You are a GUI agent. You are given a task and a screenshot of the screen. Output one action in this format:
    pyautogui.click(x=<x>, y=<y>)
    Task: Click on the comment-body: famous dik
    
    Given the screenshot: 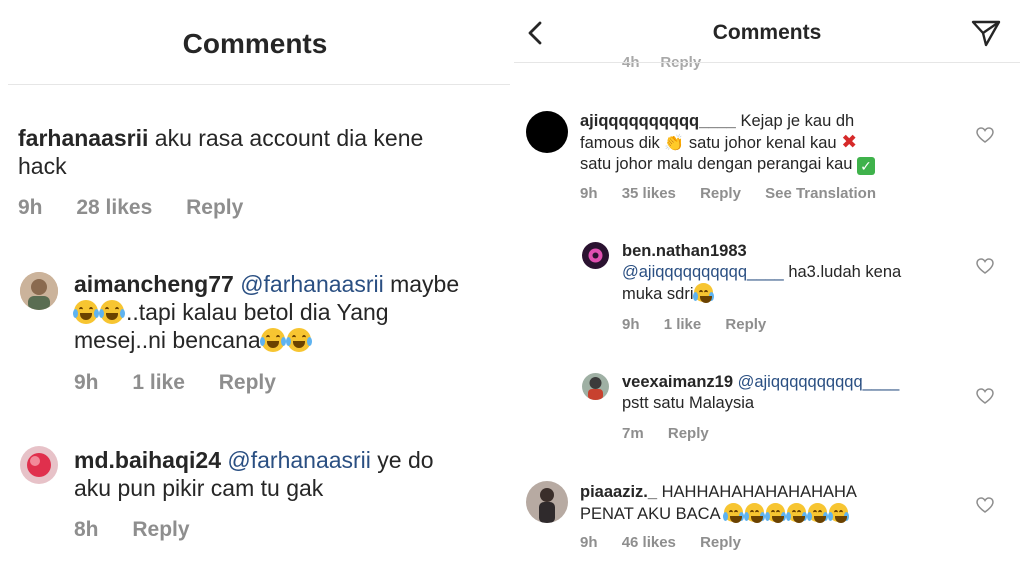 What is the action you would take?
    pyautogui.click(x=620, y=143)
    